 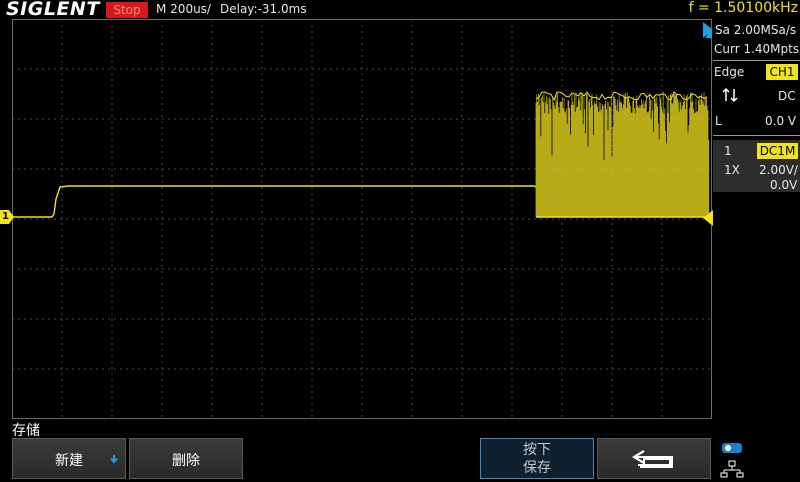 I want to click on trigger-level-marker, so click(x=708, y=218).